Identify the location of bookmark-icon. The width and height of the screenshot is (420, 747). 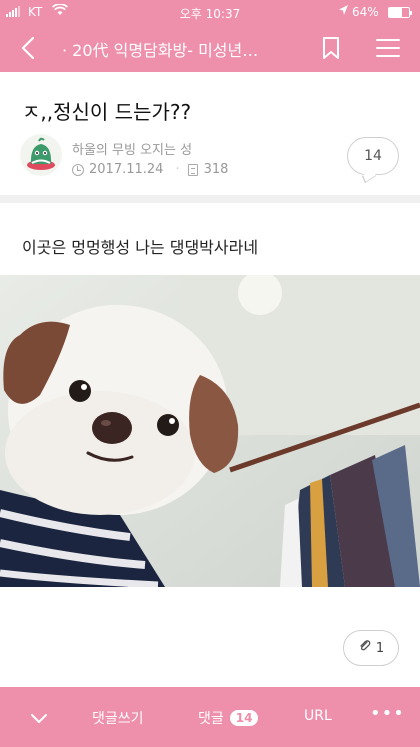
(331, 48).